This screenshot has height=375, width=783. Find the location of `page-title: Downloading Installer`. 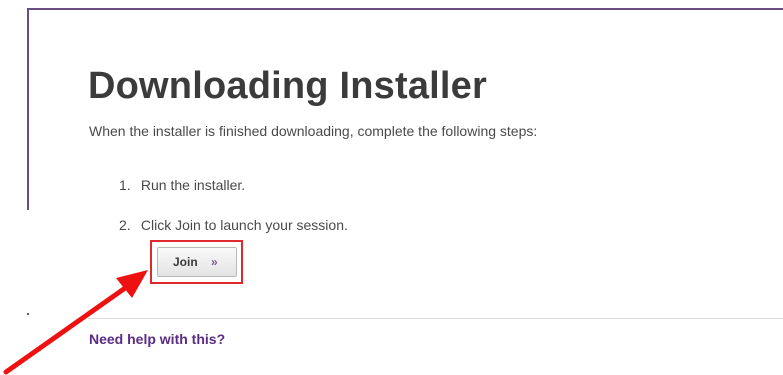

page-title: Downloading Installer is located at coordinates (288, 86).